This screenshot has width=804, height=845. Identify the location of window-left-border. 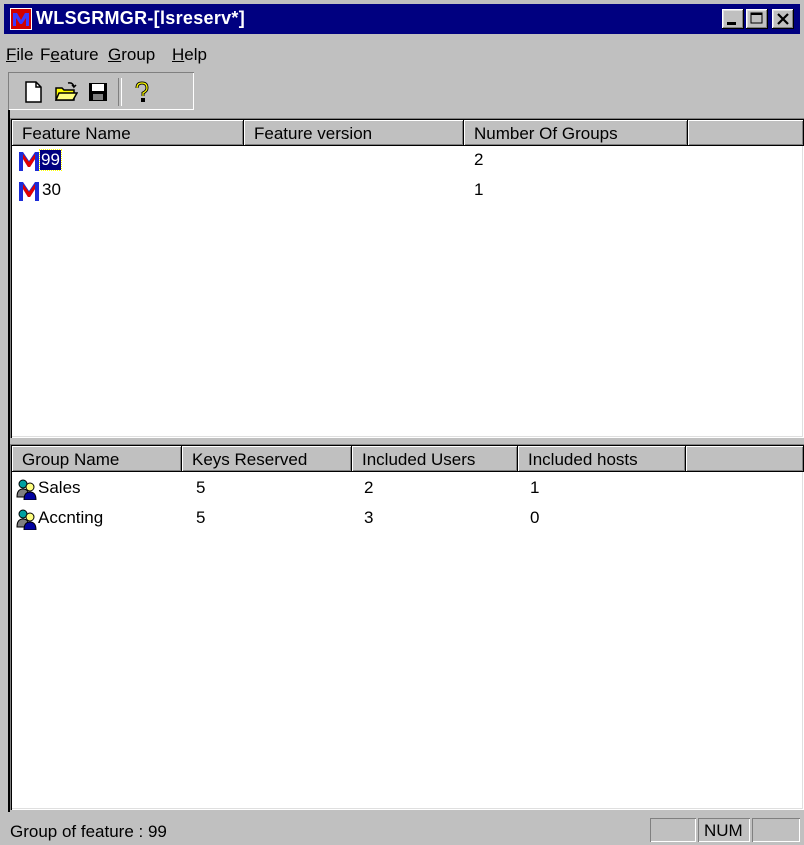
(5, 461).